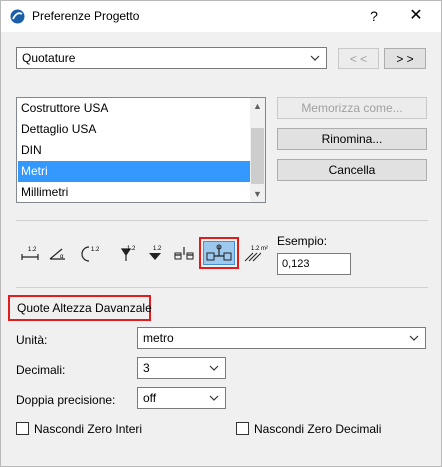 Image resolution: width=442 pixels, height=467 pixels. I want to click on list-item: DIN, so click(134, 150).